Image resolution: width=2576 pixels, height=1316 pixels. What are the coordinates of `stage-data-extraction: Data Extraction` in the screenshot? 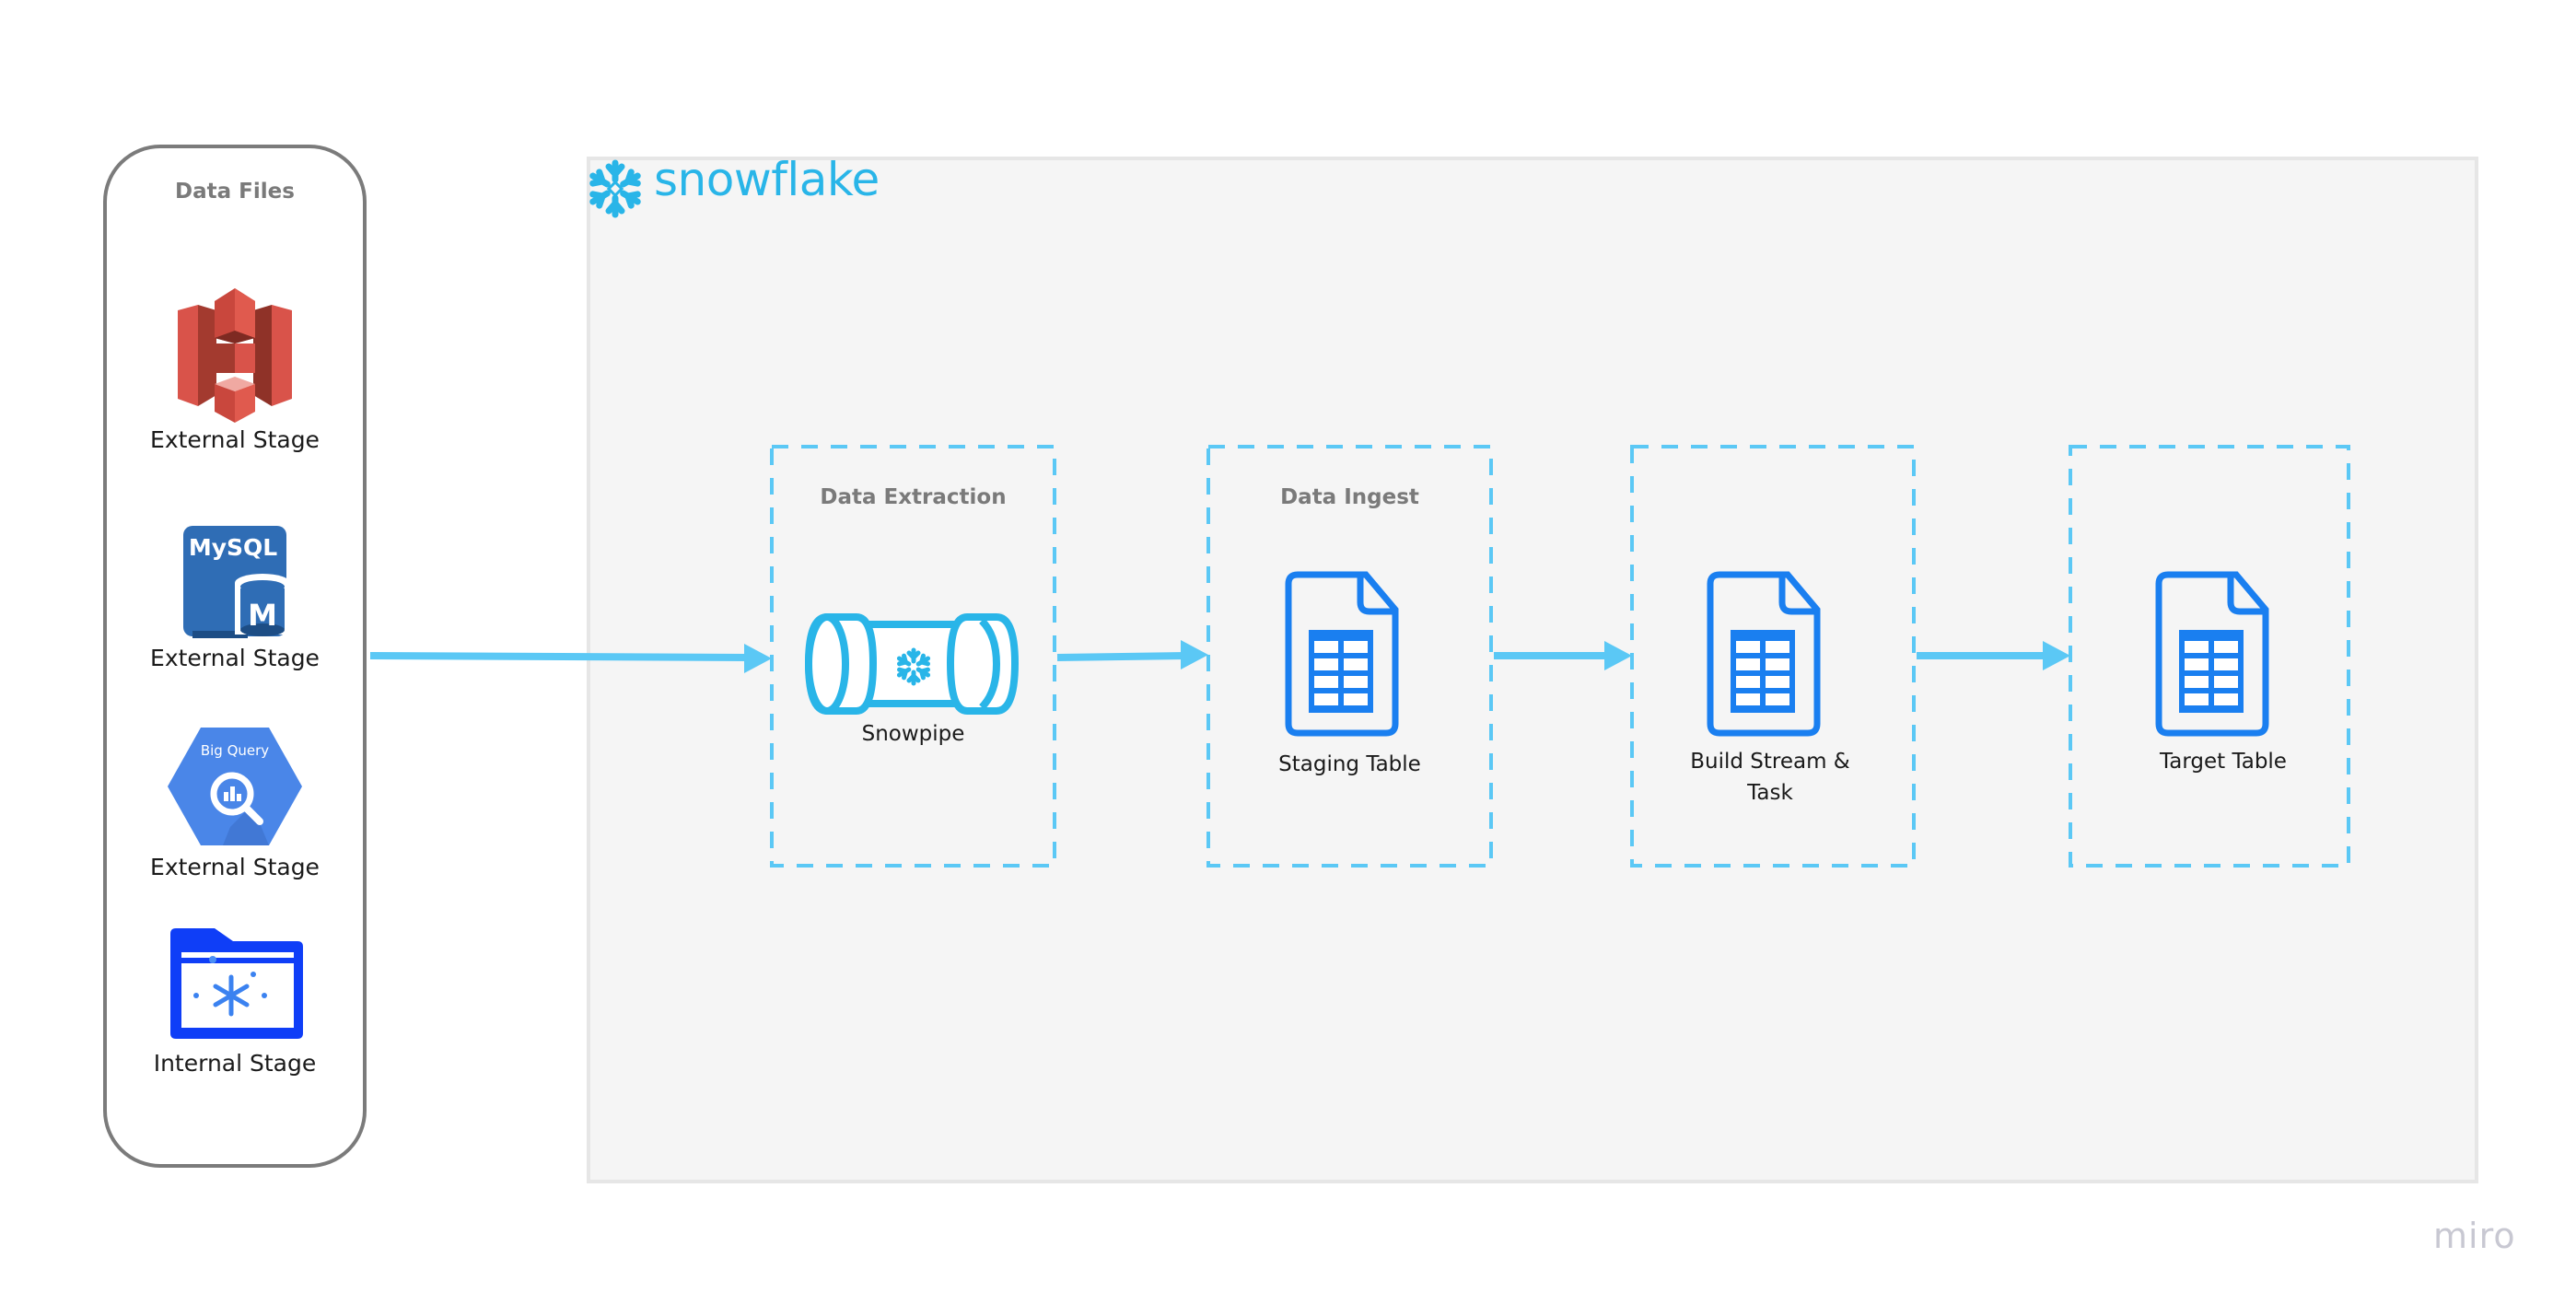 It's located at (913, 497).